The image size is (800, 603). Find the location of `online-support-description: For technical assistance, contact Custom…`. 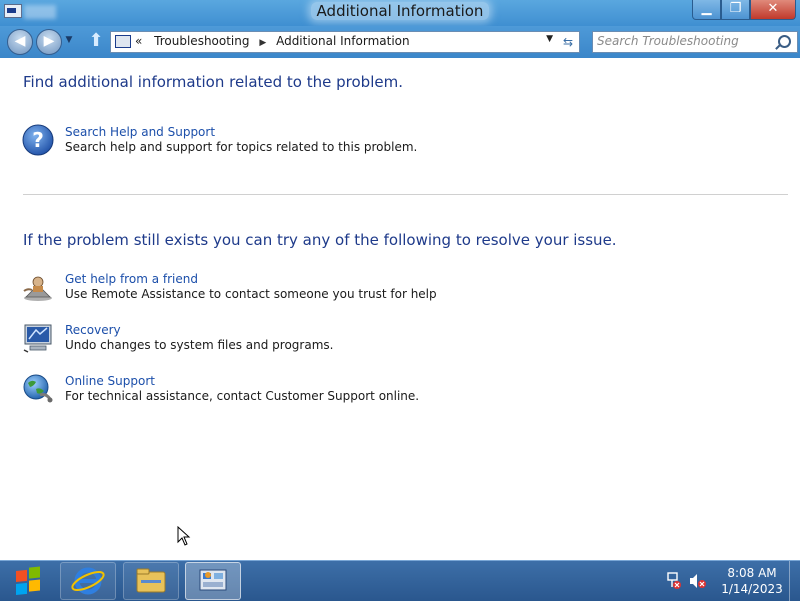

online-support-description: For technical assistance, contact Custom… is located at coordinates (242, 396).